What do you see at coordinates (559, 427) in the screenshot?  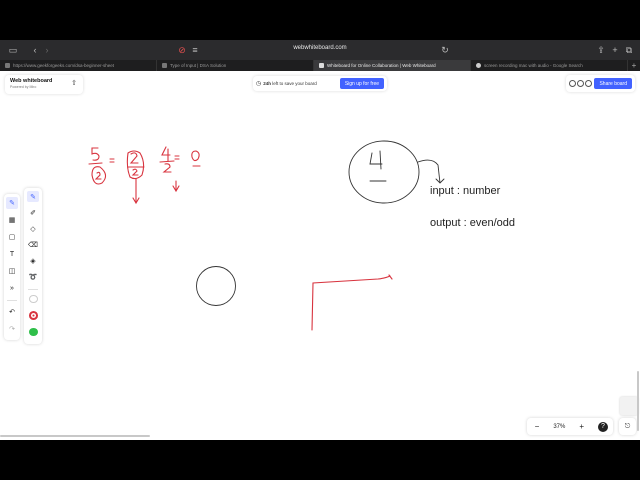 I see `zoom-level: 37%` at bounding box center [559, 427].